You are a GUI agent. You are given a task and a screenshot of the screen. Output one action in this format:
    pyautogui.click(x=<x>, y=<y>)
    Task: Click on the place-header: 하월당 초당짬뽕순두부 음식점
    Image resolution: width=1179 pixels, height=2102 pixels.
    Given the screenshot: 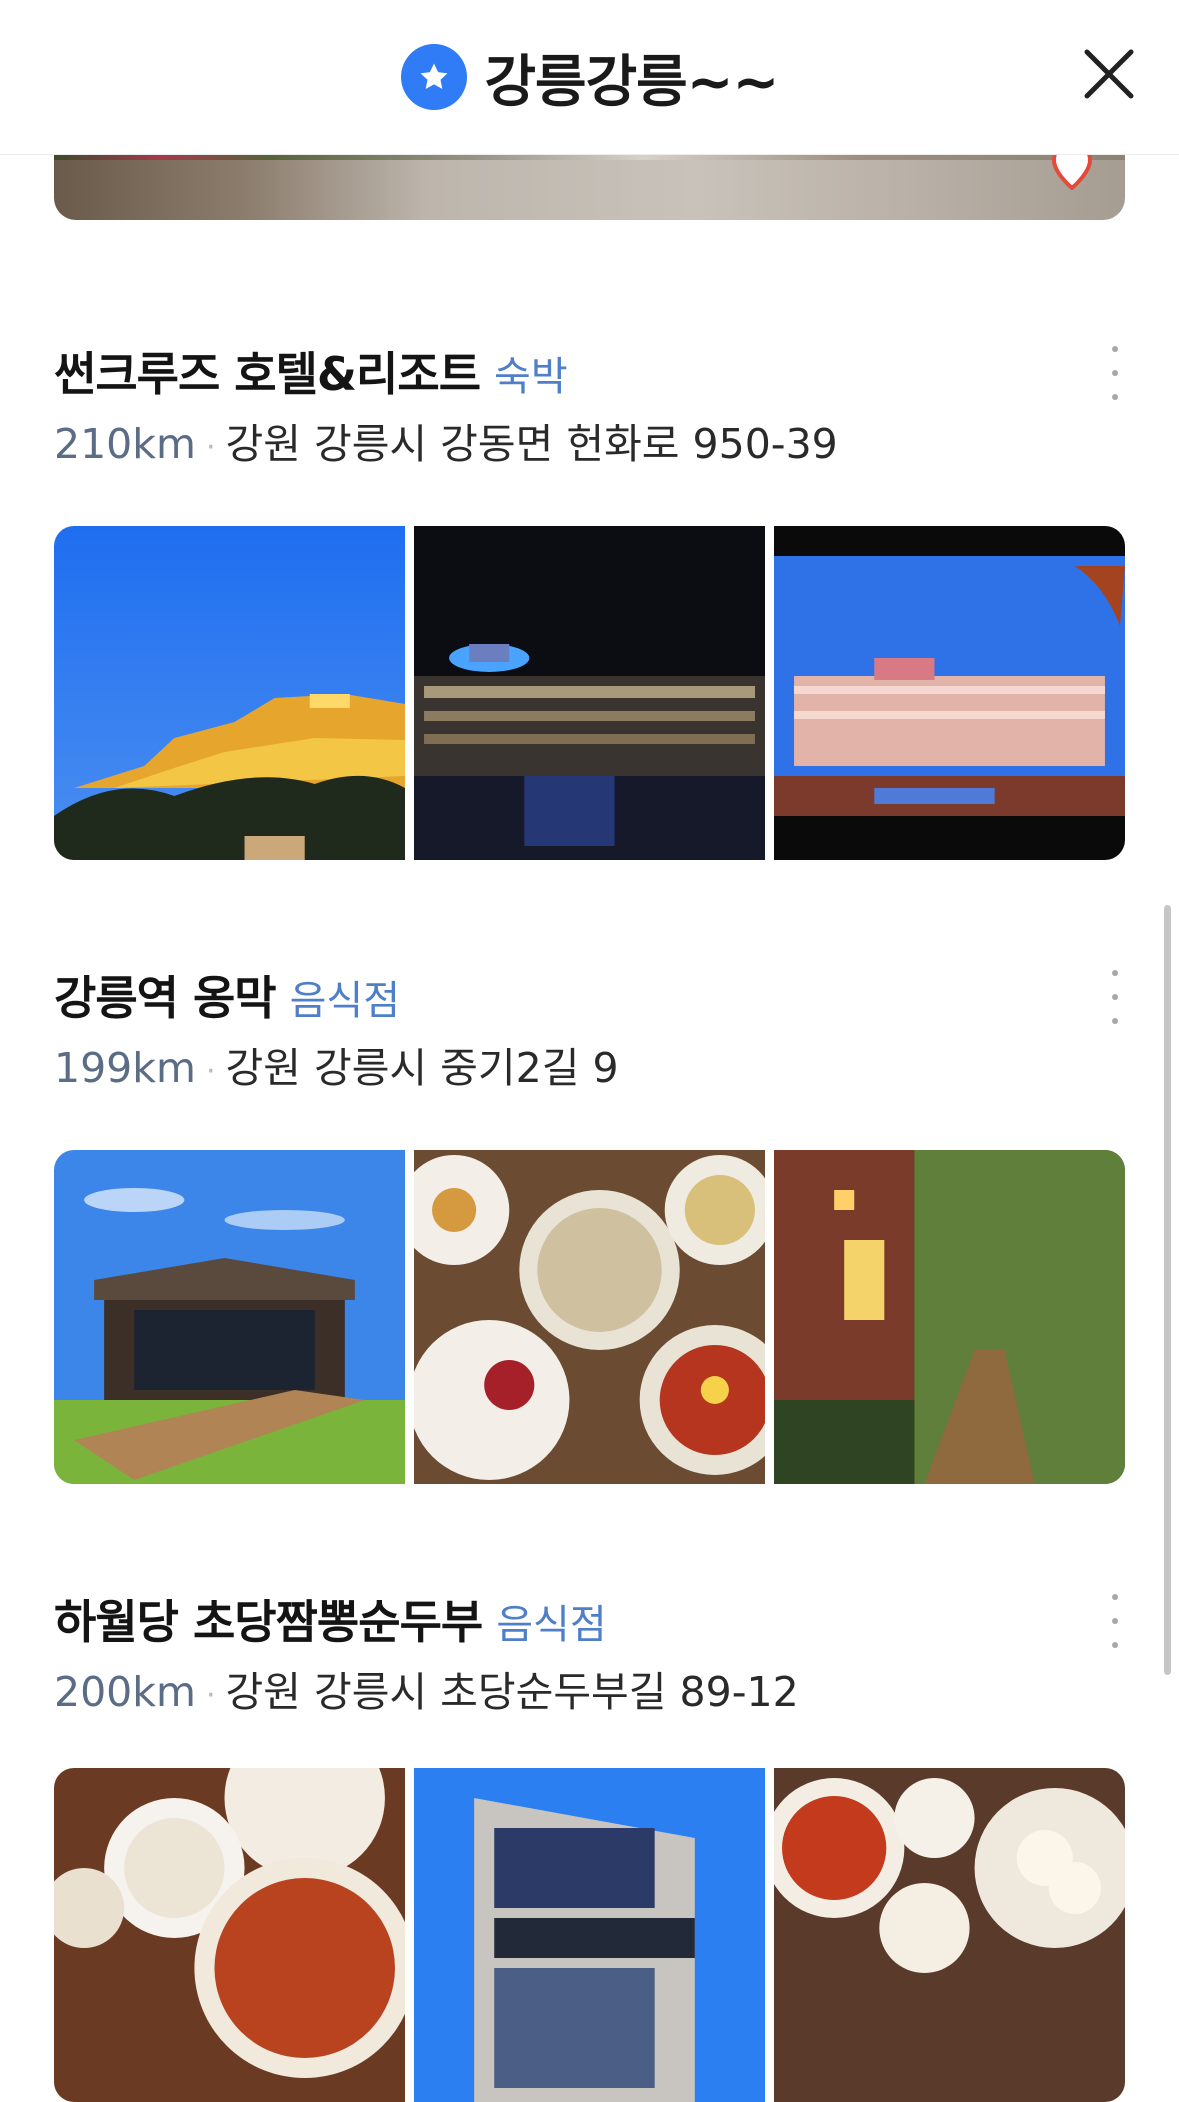 What is the action you would take?
    pyautogui.click(x=589, y=1621)
    